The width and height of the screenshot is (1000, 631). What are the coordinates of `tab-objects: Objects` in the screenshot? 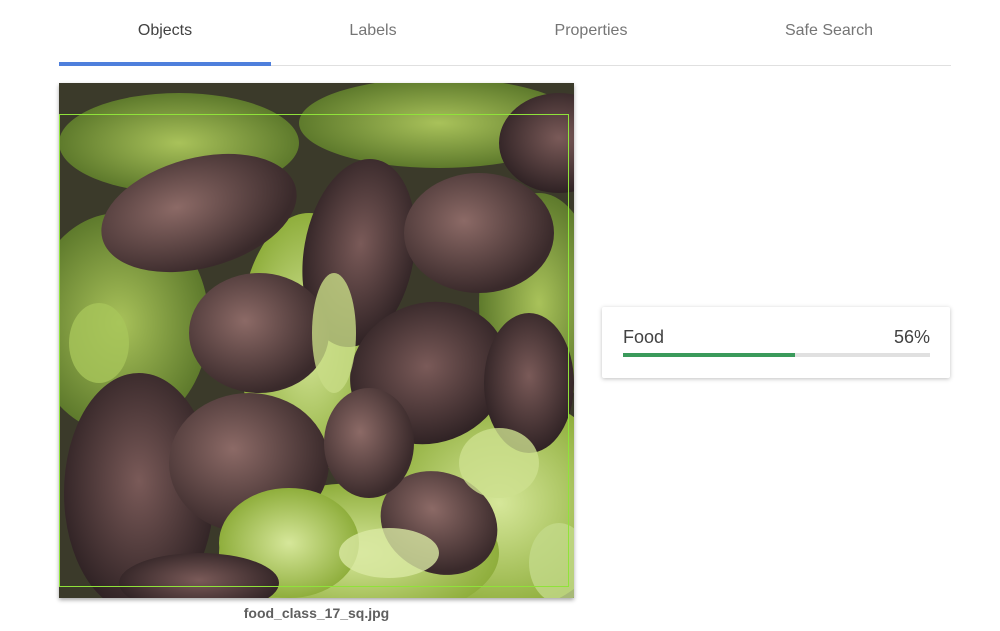 It's located at (165, 33).